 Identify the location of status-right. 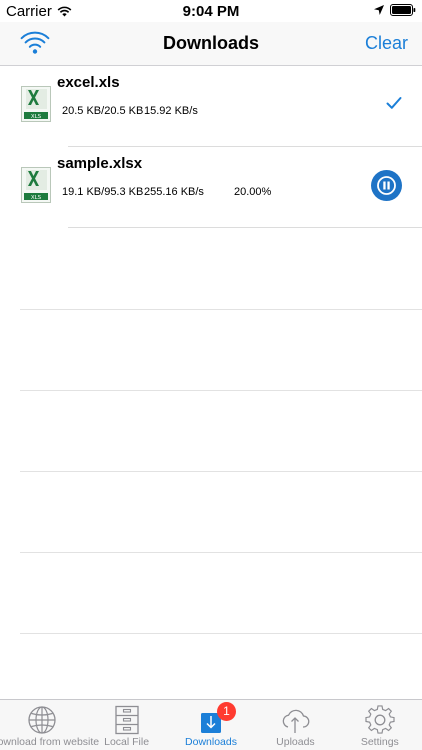
(395, 10).